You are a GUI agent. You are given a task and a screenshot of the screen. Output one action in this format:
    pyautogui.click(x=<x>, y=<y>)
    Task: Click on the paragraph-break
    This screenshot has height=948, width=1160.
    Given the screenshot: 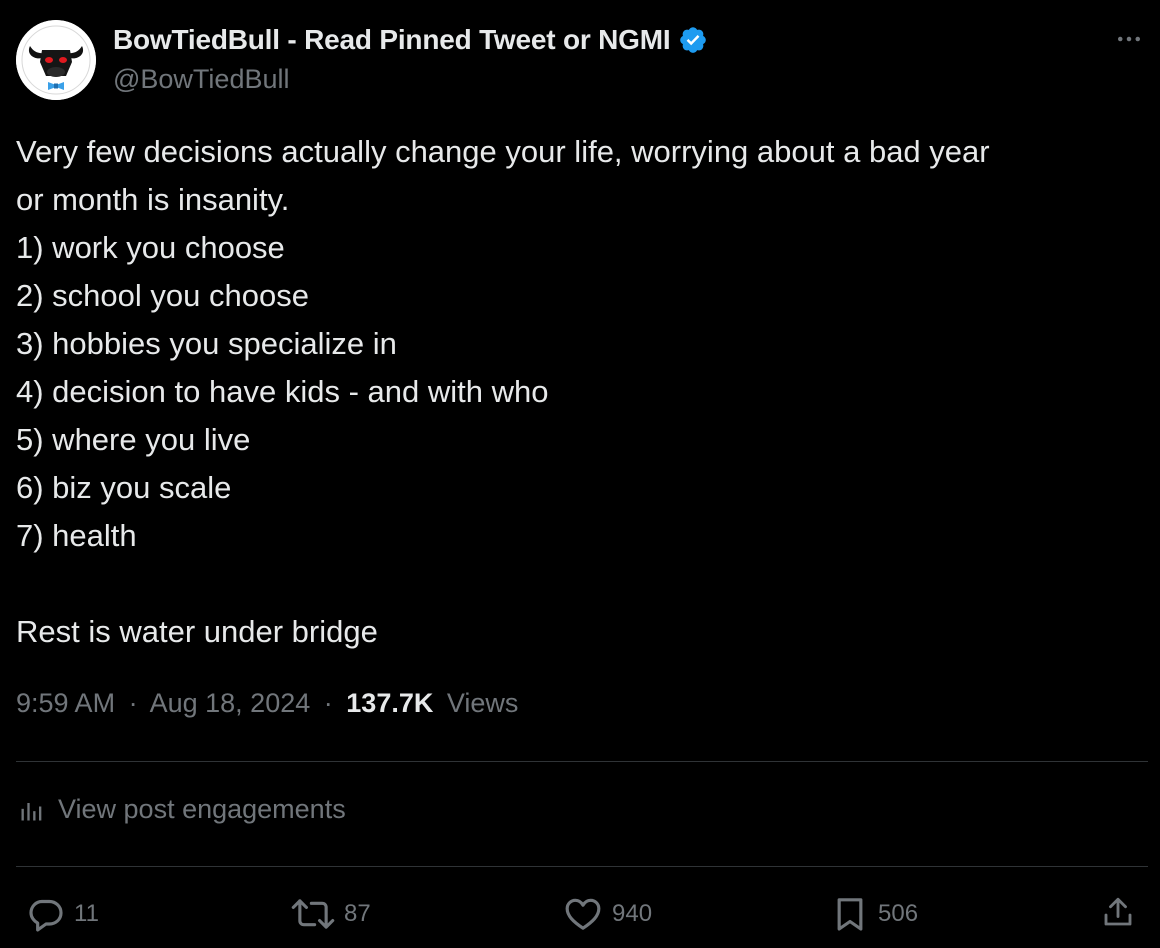 What is the action you would take?
    pyautogui.click(x=576, y=584)
    